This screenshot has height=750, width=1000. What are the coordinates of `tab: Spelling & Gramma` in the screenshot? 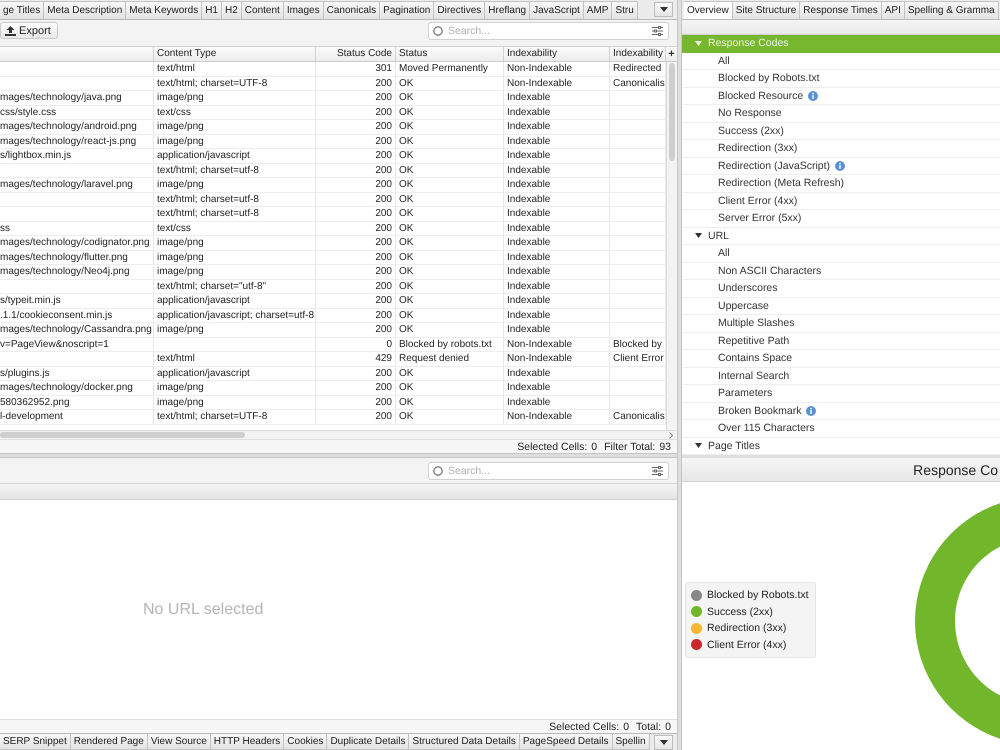 It's located at (951, 10).